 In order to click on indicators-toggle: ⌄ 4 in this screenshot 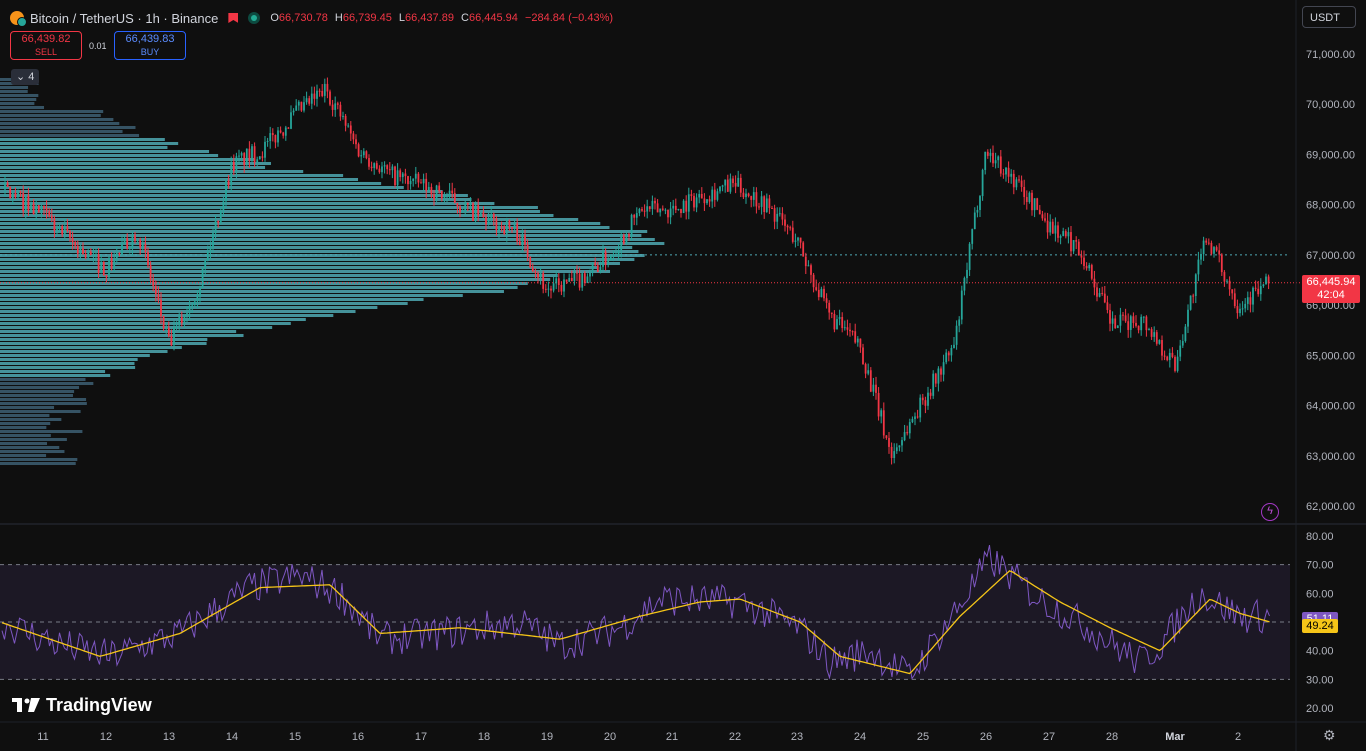, I will do `click(25, 77)`.